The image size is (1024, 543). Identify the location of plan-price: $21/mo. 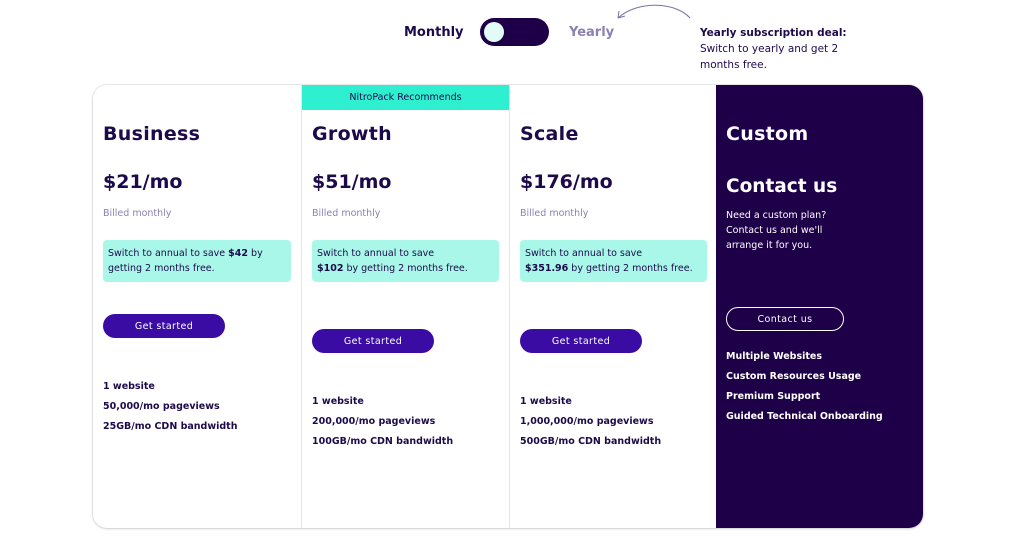
(143, 182).